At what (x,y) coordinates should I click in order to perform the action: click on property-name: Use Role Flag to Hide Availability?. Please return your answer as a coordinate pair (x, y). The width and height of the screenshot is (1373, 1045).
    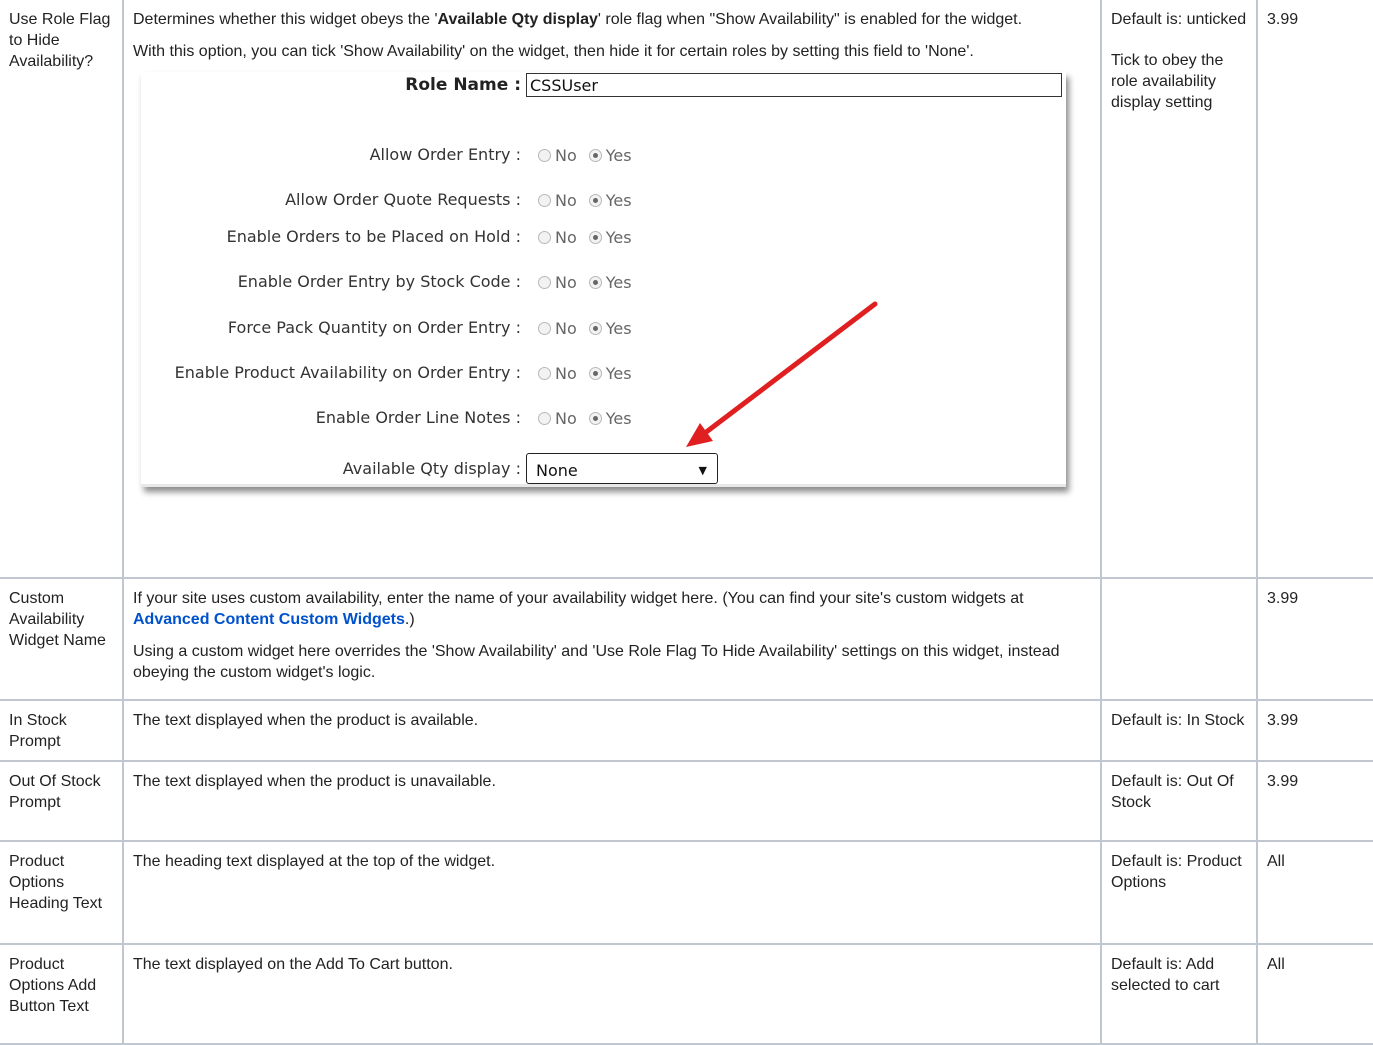
    Looking at the image, I should click on (62, 289).